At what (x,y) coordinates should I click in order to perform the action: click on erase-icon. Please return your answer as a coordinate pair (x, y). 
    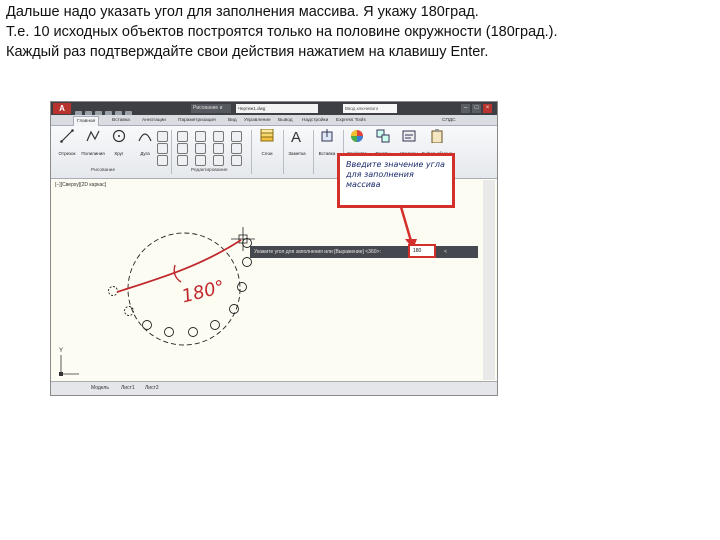
    Looking at the image, I should click on (236, 136).